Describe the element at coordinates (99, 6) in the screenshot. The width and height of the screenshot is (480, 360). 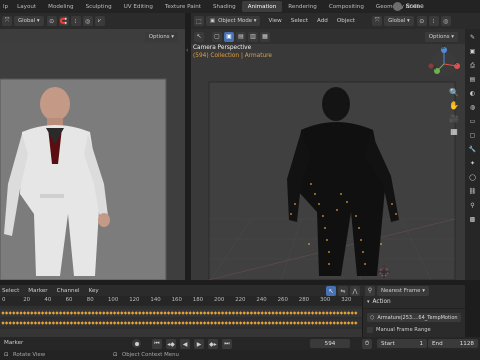
I see `tab-sculpting: Sculpting` at that location.